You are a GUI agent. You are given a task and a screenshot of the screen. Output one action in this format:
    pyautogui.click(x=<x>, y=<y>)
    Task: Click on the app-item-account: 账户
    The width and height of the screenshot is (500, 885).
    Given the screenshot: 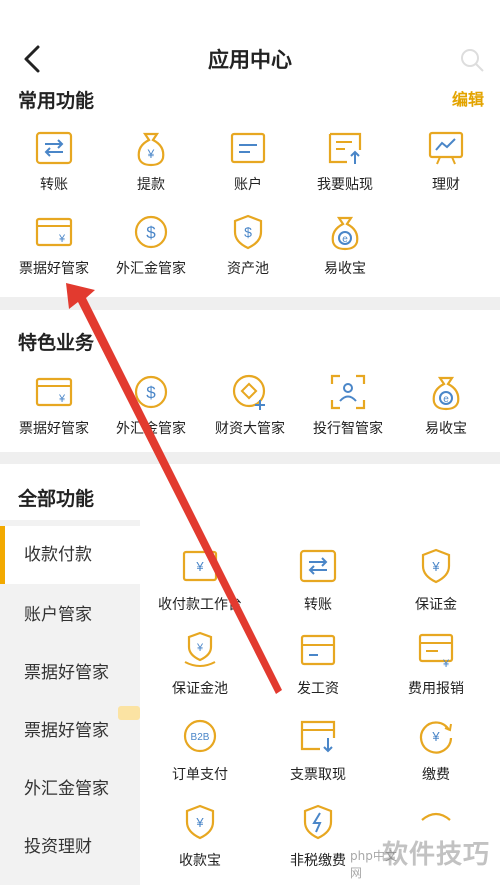 What is the action you would take?
    pyautogui.click(x=248, y=161)
    